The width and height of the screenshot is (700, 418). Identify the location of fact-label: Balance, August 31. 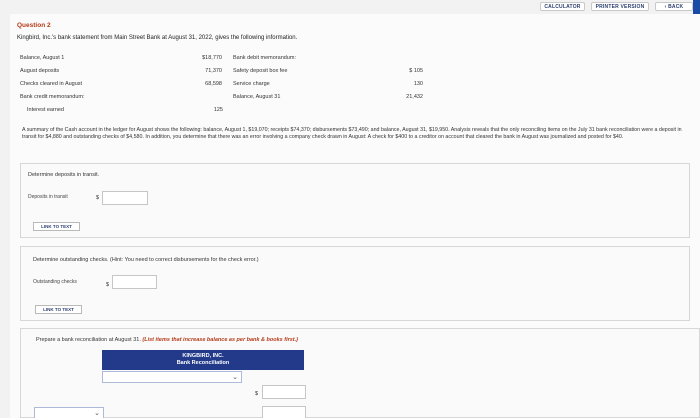
(257, 97).